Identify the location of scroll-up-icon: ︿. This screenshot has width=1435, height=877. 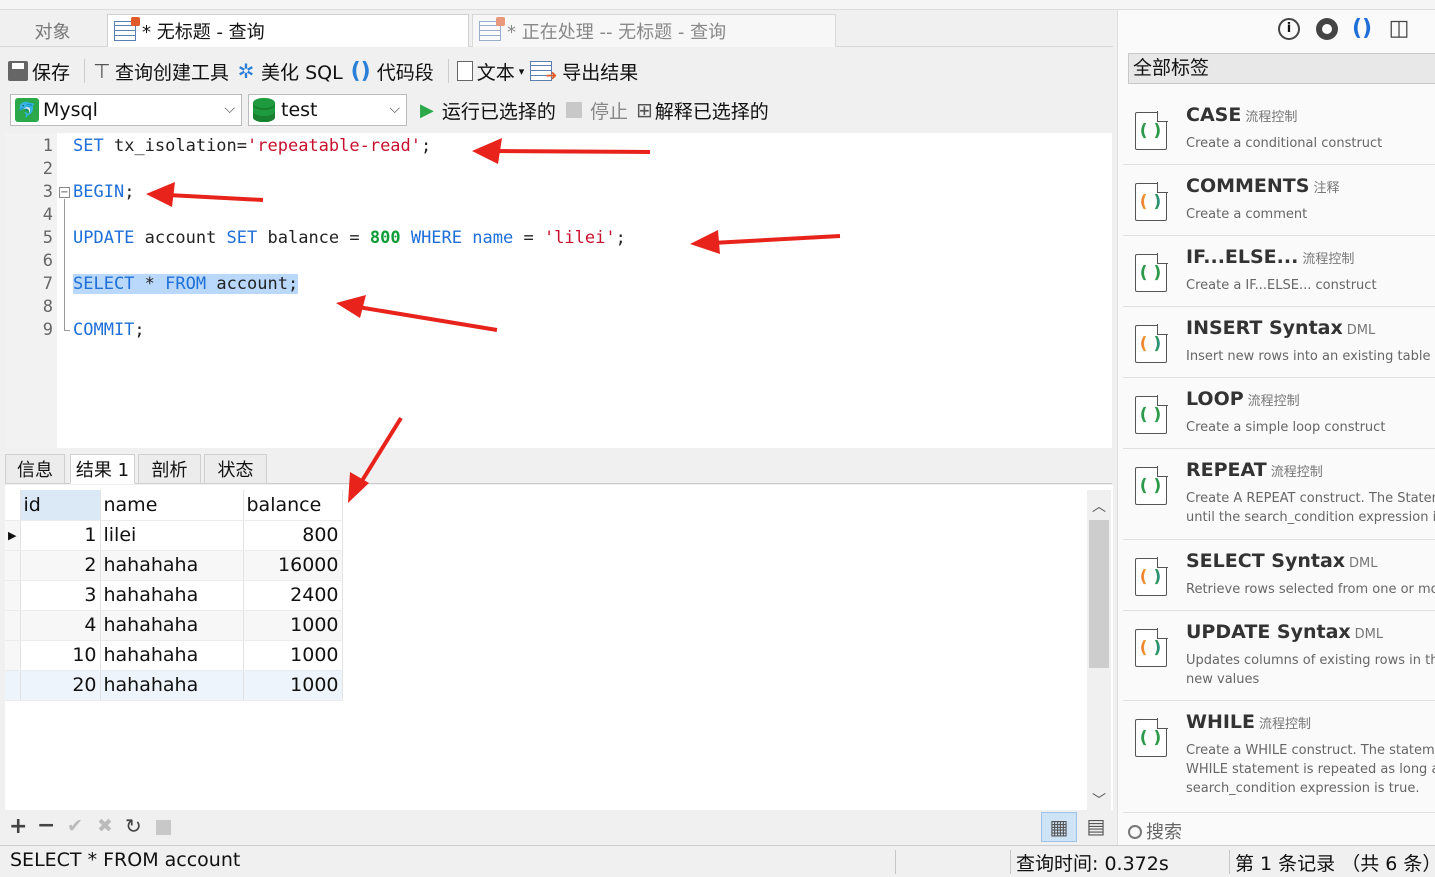
(1099, 506).